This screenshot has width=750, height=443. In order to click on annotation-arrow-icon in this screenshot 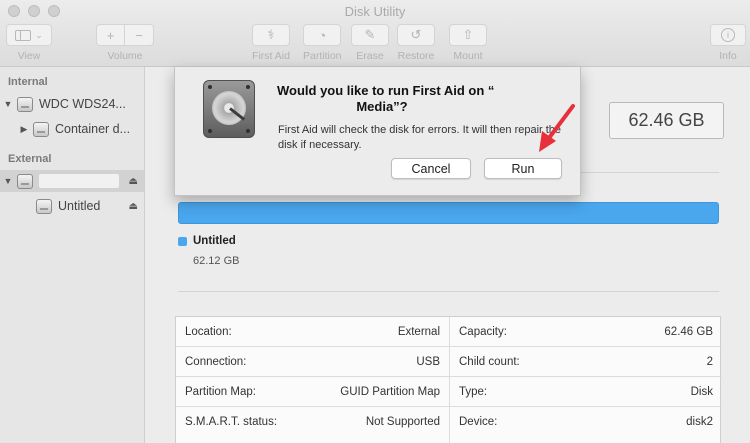, I will do `click(557, 128)`.